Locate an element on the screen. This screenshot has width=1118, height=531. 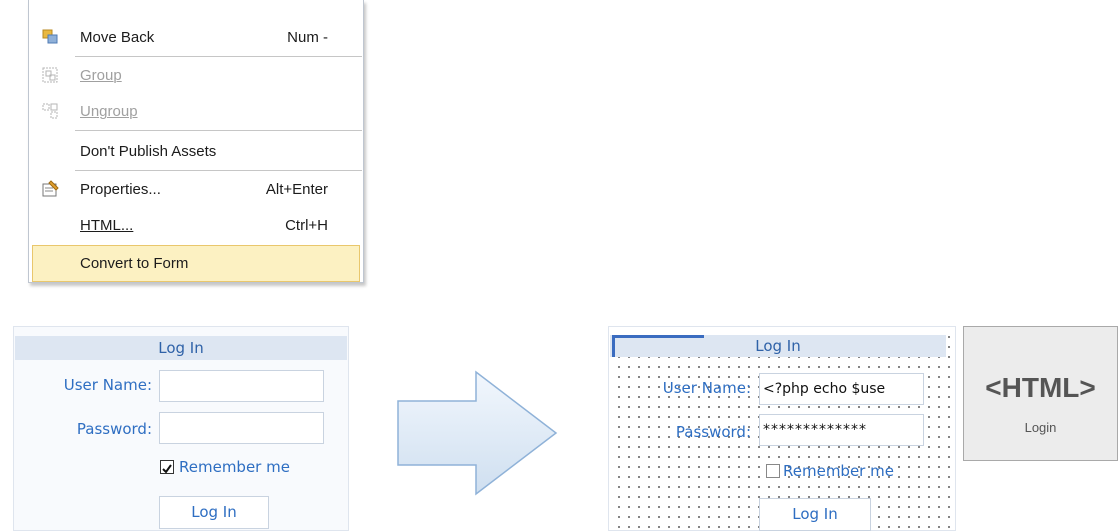
menu-item-dont-publish-assets: Don't Publish Assets is located at coordinates (196, 151).